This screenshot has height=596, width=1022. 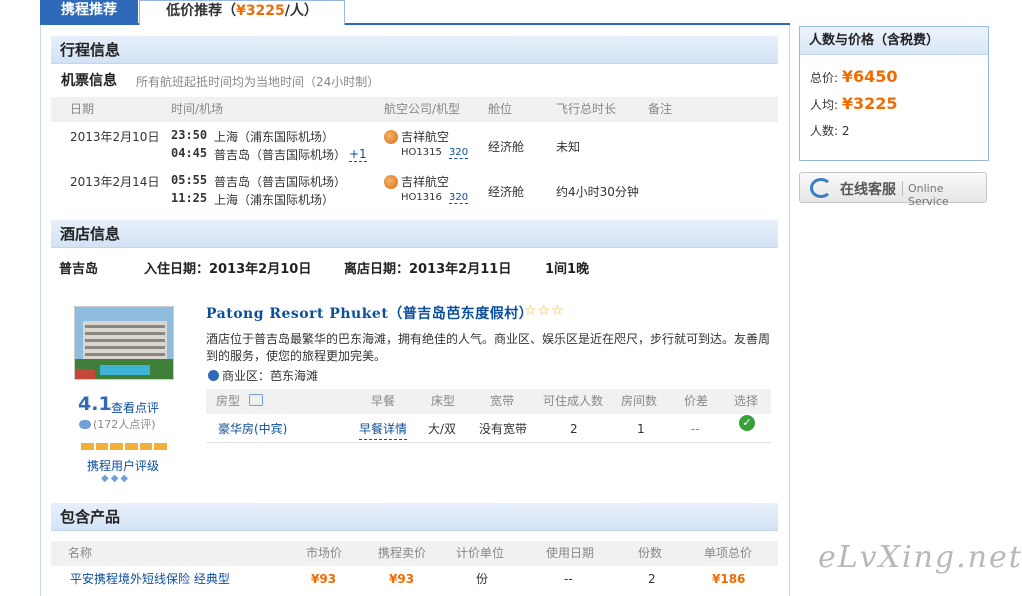 What do you see at coordinates (639, 401) in the screenshot?
I see `col-rooms: 房间数` at bounding box center [639, 401].